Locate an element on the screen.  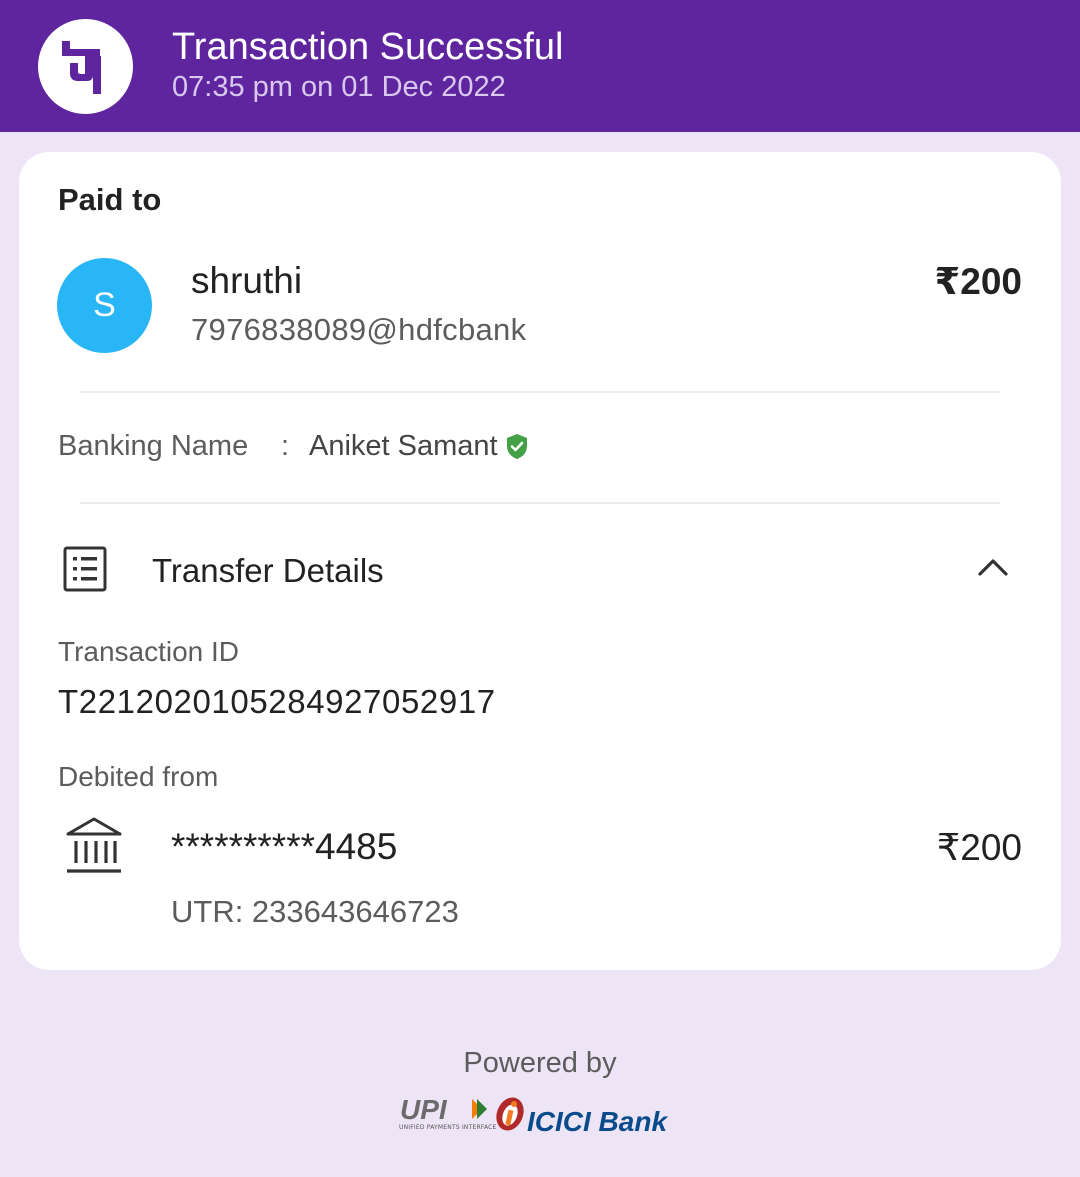
powered-by-label: Powered by is located at coordinates (540, 1063).